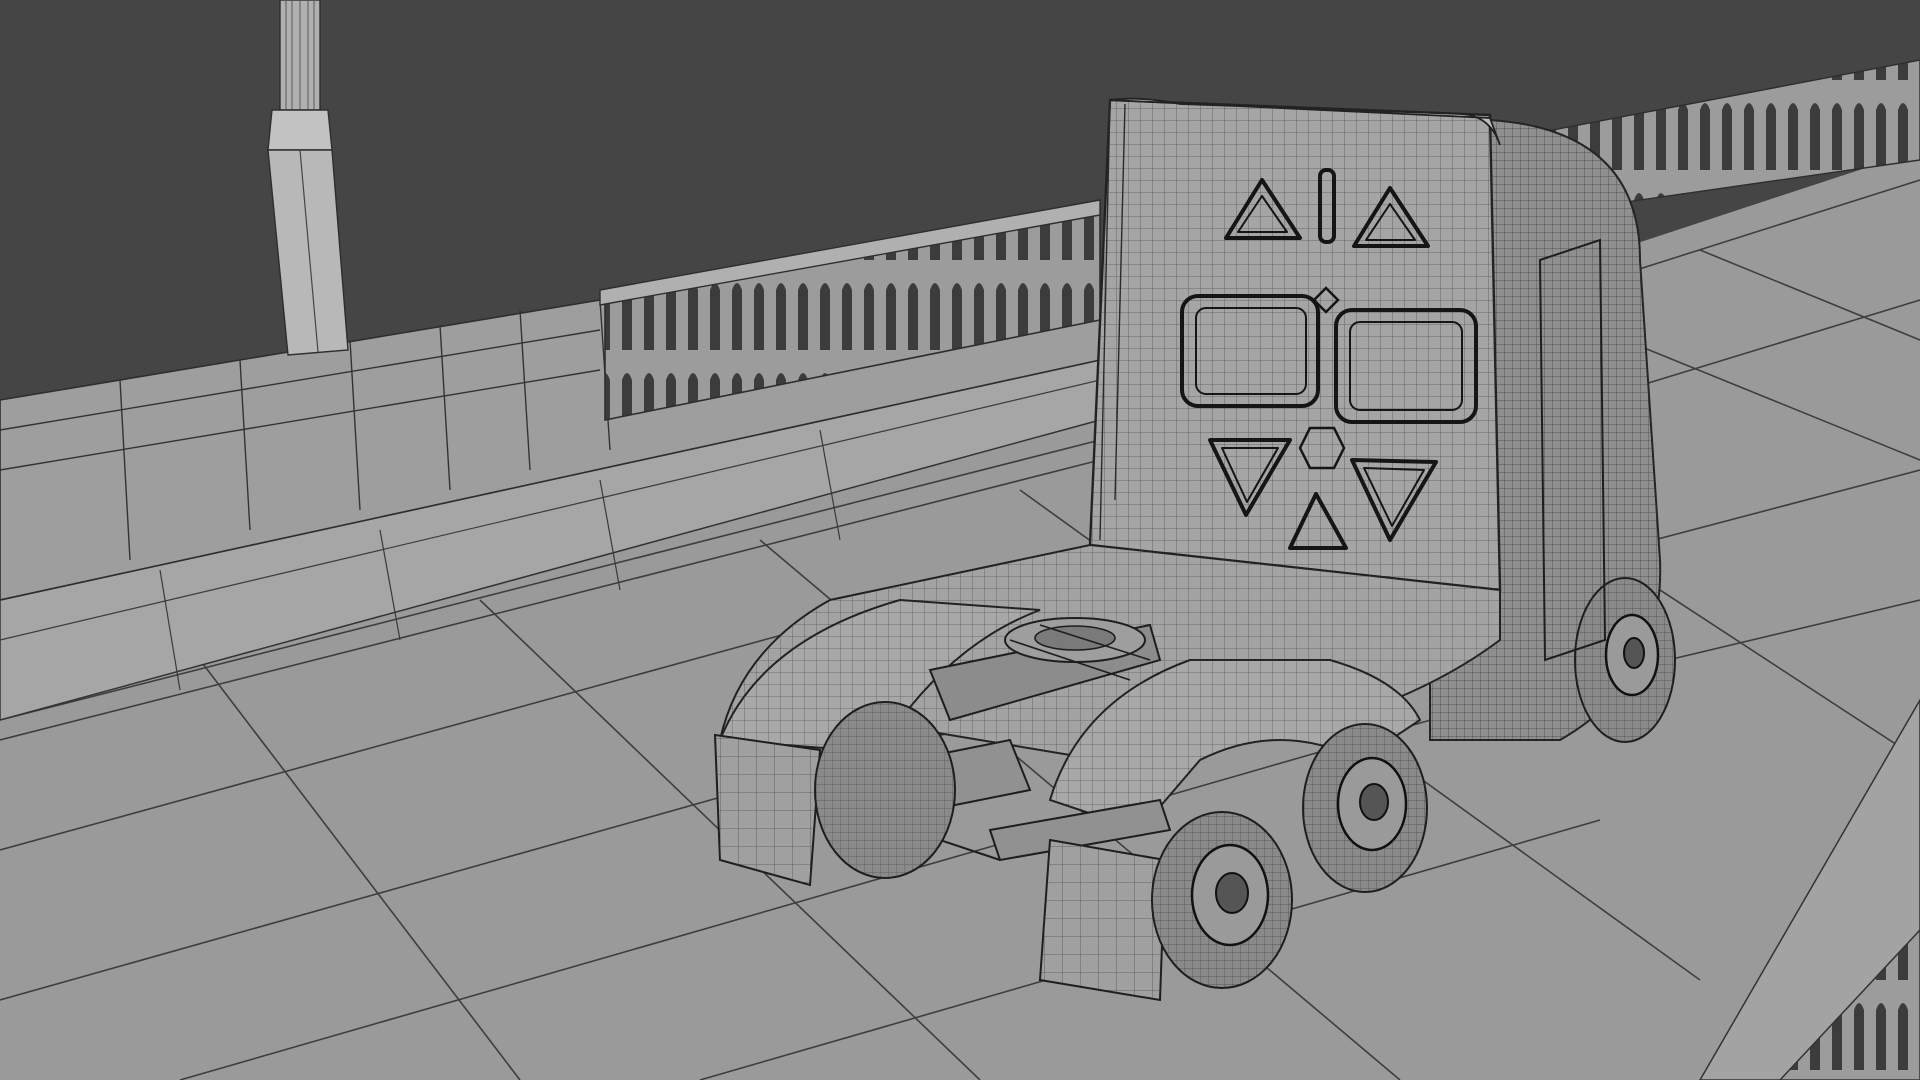  Describe the element at coordinates (1625, 660) in the screenshot. I see `wheel-front-right` at that location.